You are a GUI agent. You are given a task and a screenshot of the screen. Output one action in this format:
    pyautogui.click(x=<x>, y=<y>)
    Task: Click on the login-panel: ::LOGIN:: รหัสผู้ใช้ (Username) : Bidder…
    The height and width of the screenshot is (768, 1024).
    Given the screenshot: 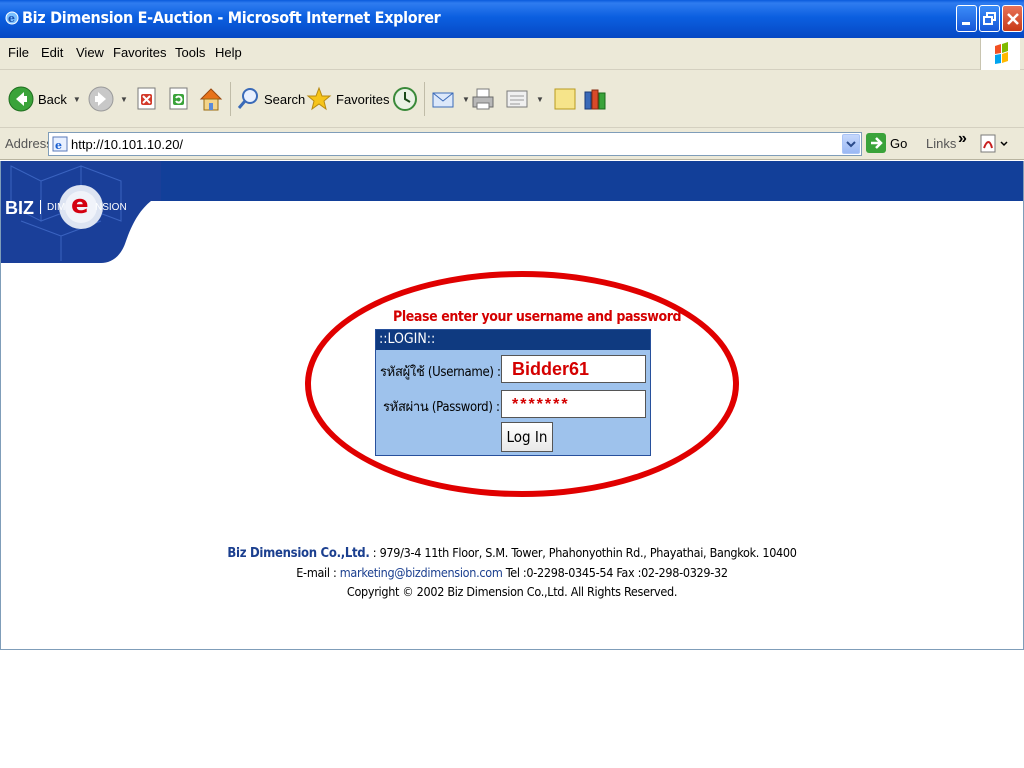 What is the action you would take?
    pyautogui.click(x=513, y=392)
    